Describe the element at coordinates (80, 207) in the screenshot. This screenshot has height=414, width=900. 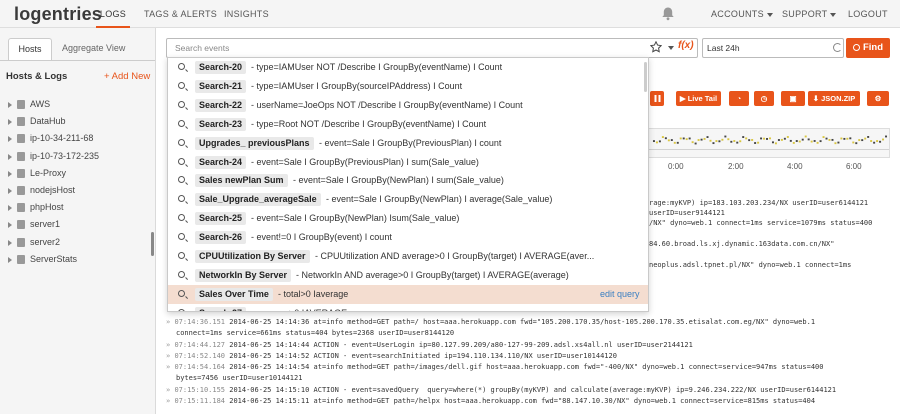
I see `host-item: phpHost` at that location.